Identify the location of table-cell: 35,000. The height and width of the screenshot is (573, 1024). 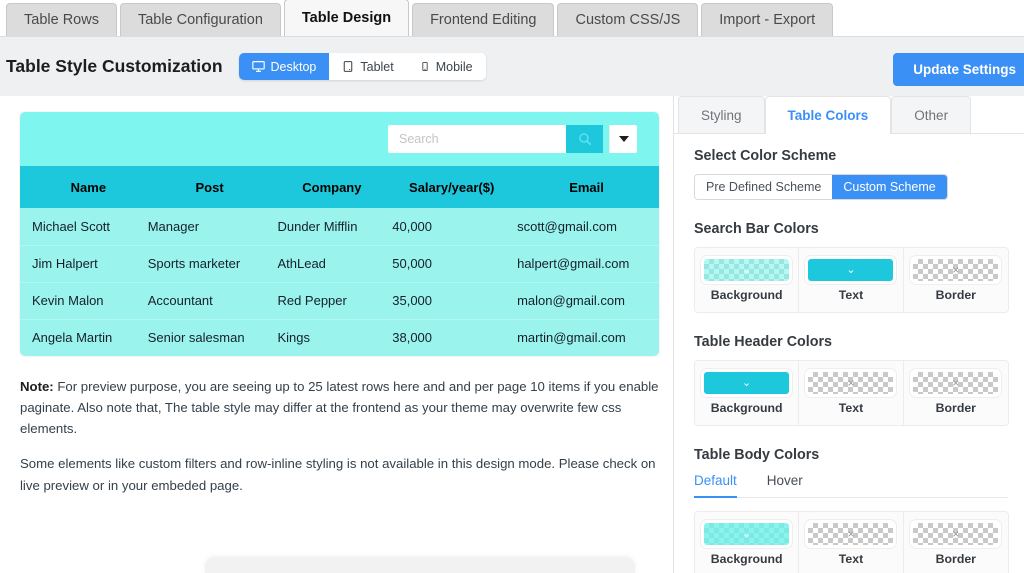
(452, 301).